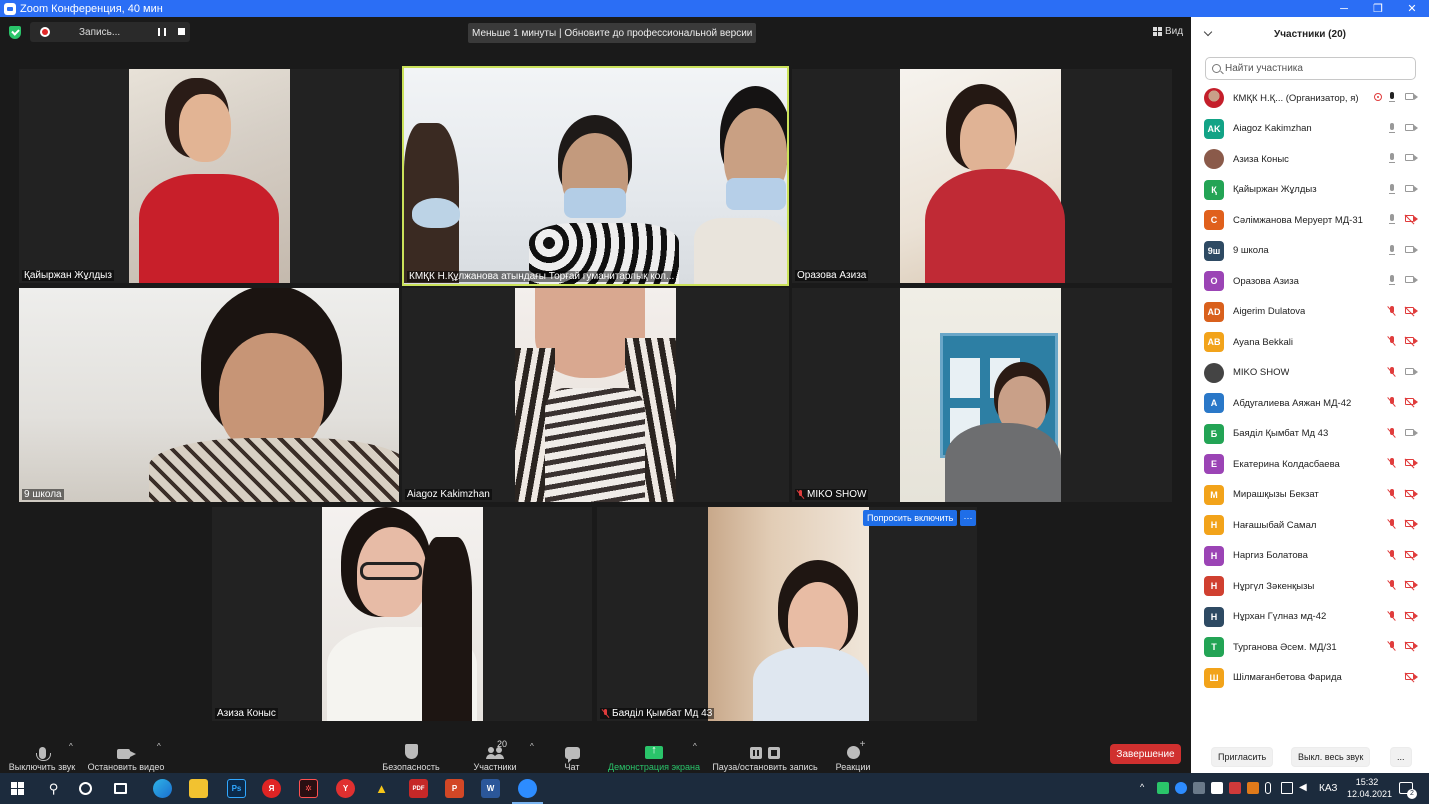 This screenshot has height=804, width=1429. Describe the element at coordinates (495, 754) in the screenshot. I see `participants-button: 20 Участники` at that location.